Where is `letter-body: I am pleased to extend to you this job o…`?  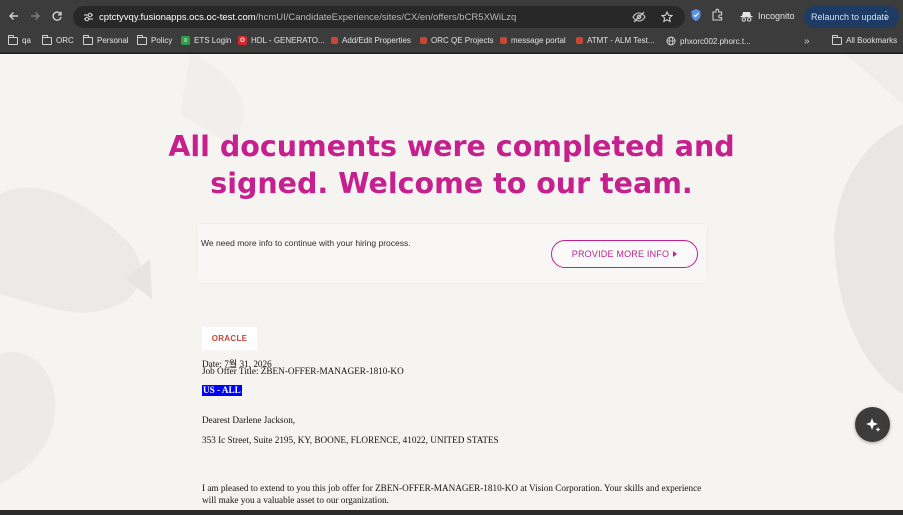
letter-body: I am pleased to extend to you this job o… is located at coordinates (452, 494).